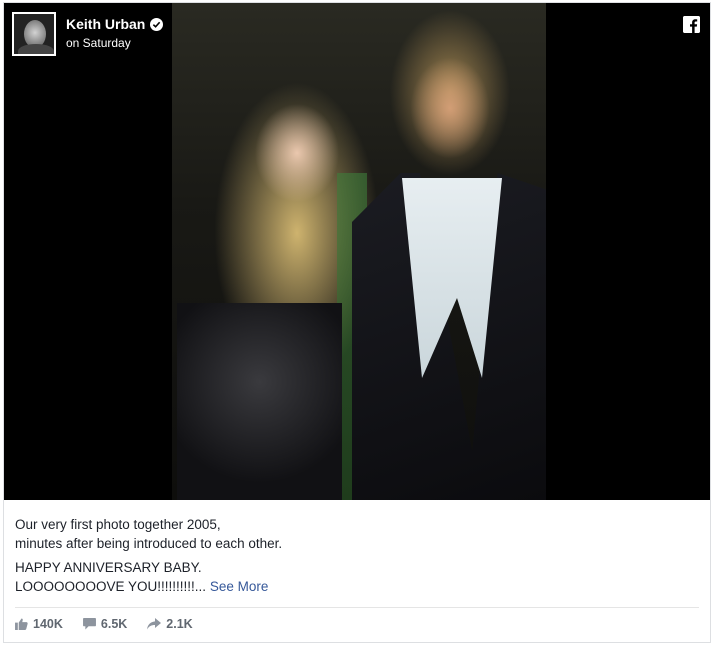 The width and height of the screenshot is (725, 647). What do you see at coordinates (179, 624) in the screenshot?
I see `shares-count: 2.1K` at bounding box center [179, 624].